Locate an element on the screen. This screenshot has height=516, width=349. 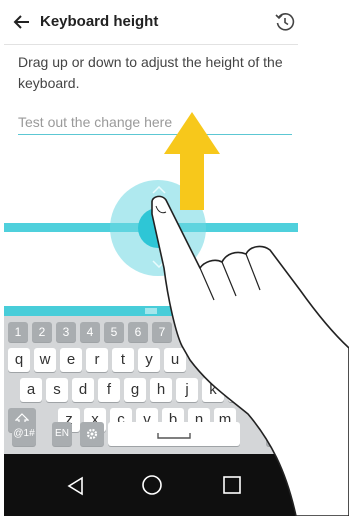
key-label: j is located at coordinates (187, 389).